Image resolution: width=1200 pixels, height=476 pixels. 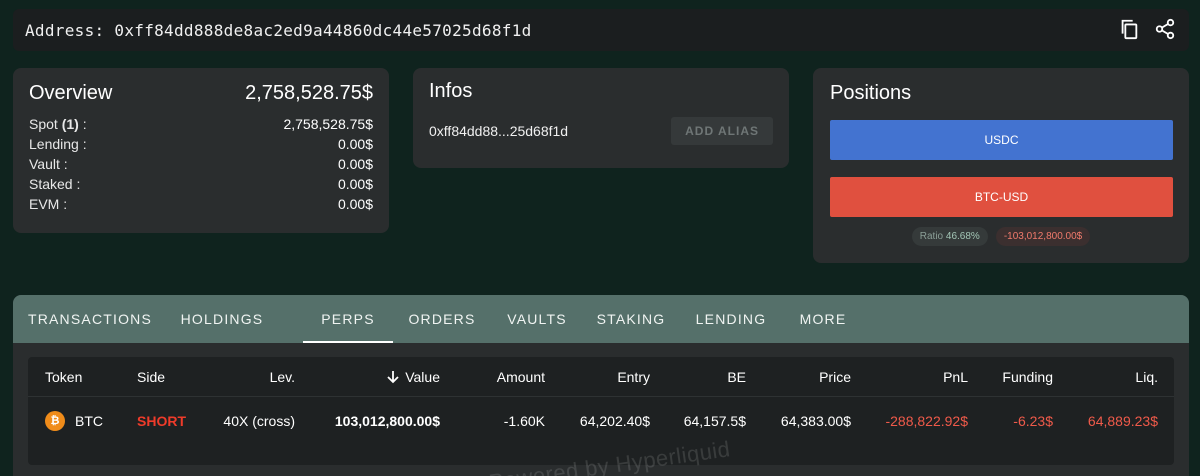 I want to click on add-alias-button: ADD ALIAS, so click(x=722, y=131).